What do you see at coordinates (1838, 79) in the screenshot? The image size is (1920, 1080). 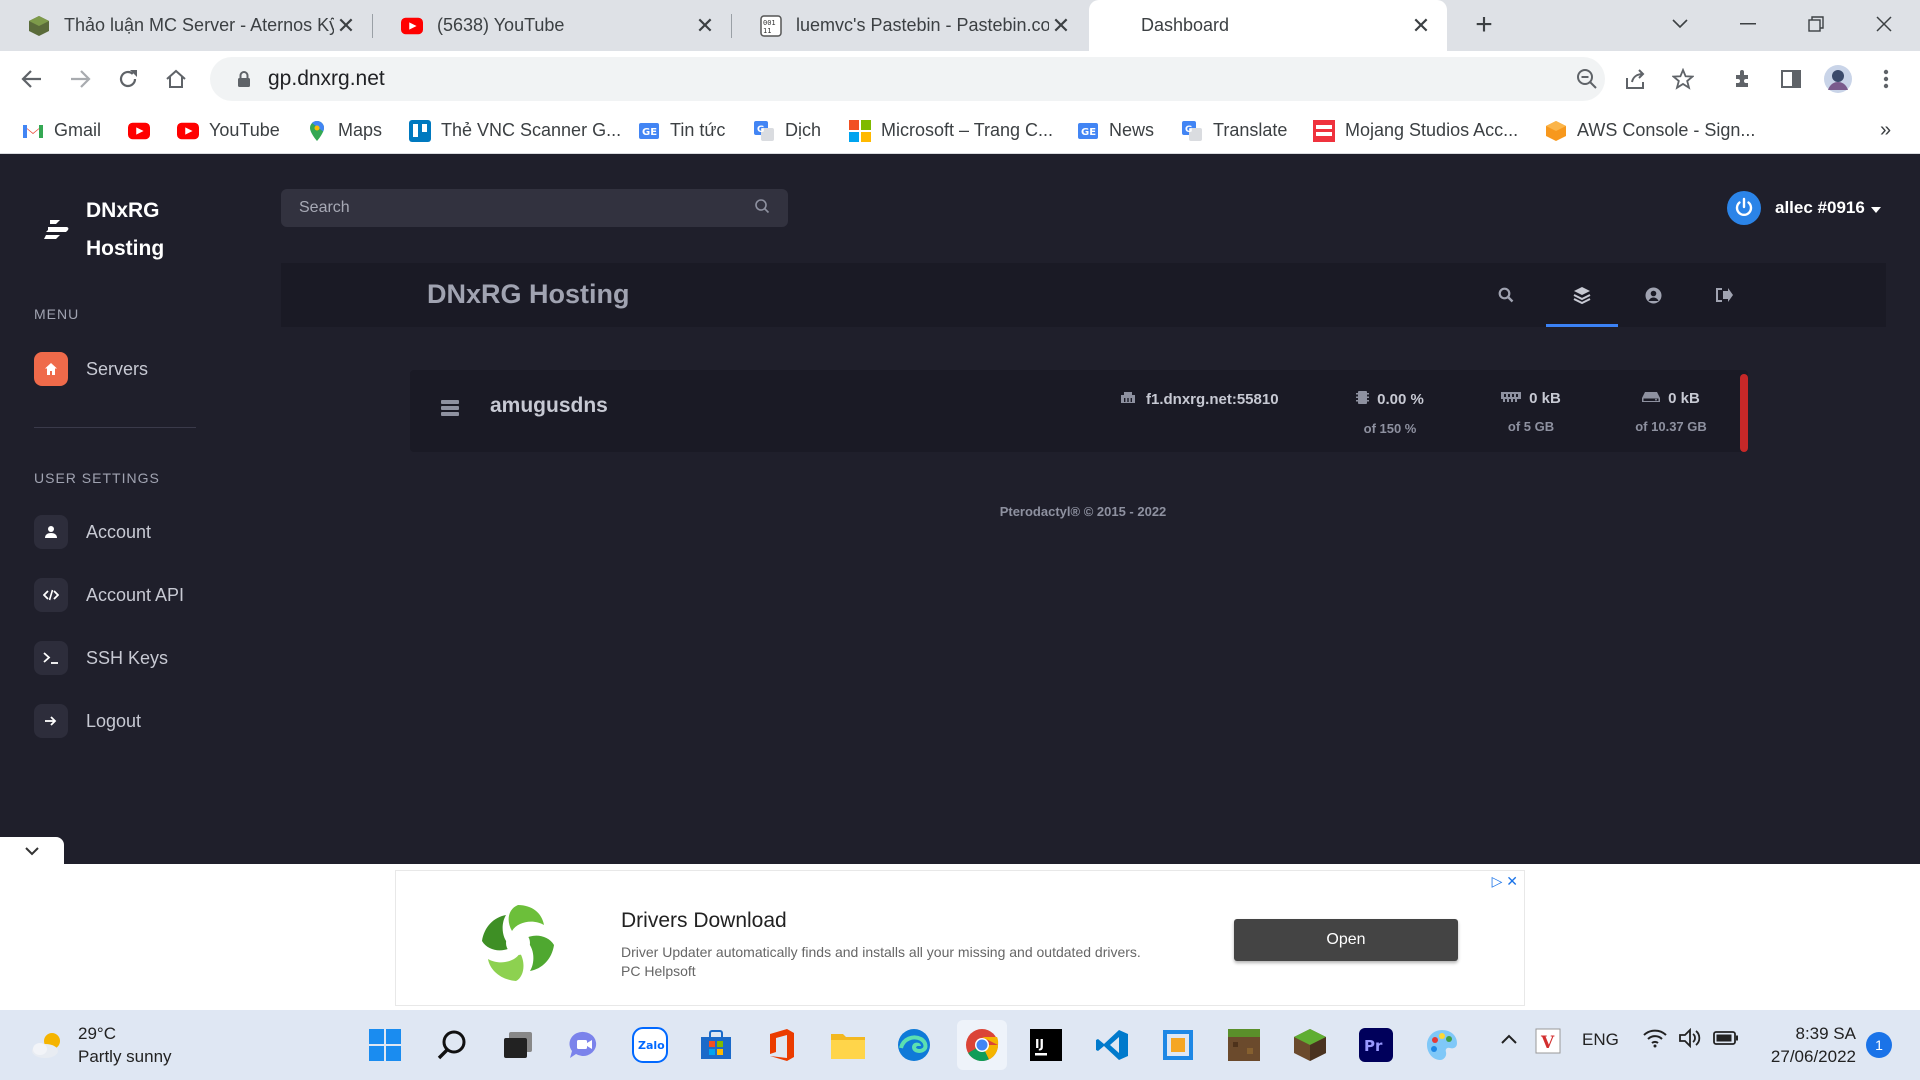 I see `profile-avatar` at bounding box center [1838, 79].